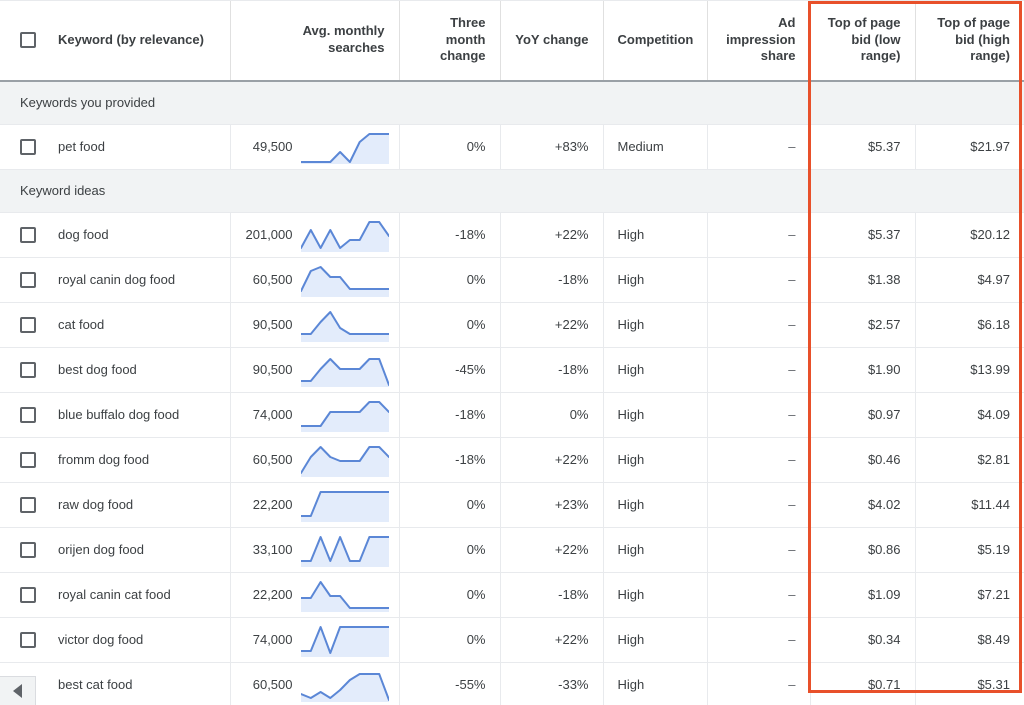 The width and height of the screenshot is (1024, 705). Describe the element at coordinates (272, 549) in the screenshot. I see `avg-monthly-searches-value: 33,100` at that location.